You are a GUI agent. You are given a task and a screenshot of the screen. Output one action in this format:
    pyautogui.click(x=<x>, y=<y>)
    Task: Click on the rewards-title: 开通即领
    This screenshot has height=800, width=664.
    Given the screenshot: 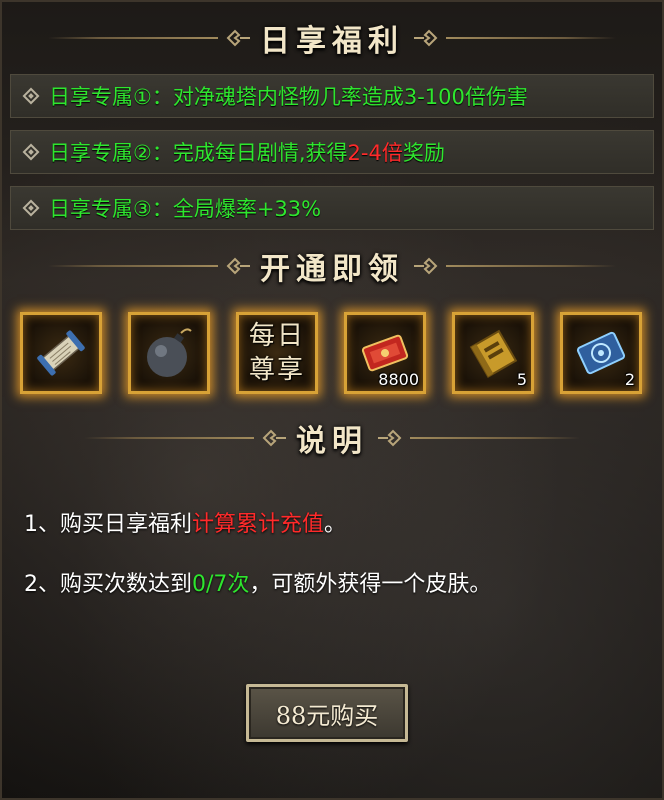 What is the action you would take?
    pyautogui.click(x=332, y=269)
    